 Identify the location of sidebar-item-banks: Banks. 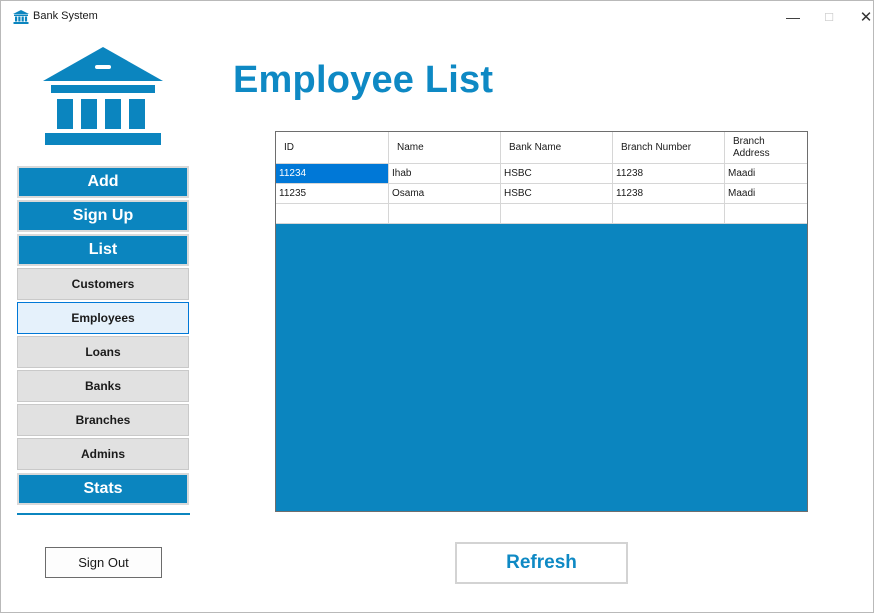
(103, 386).